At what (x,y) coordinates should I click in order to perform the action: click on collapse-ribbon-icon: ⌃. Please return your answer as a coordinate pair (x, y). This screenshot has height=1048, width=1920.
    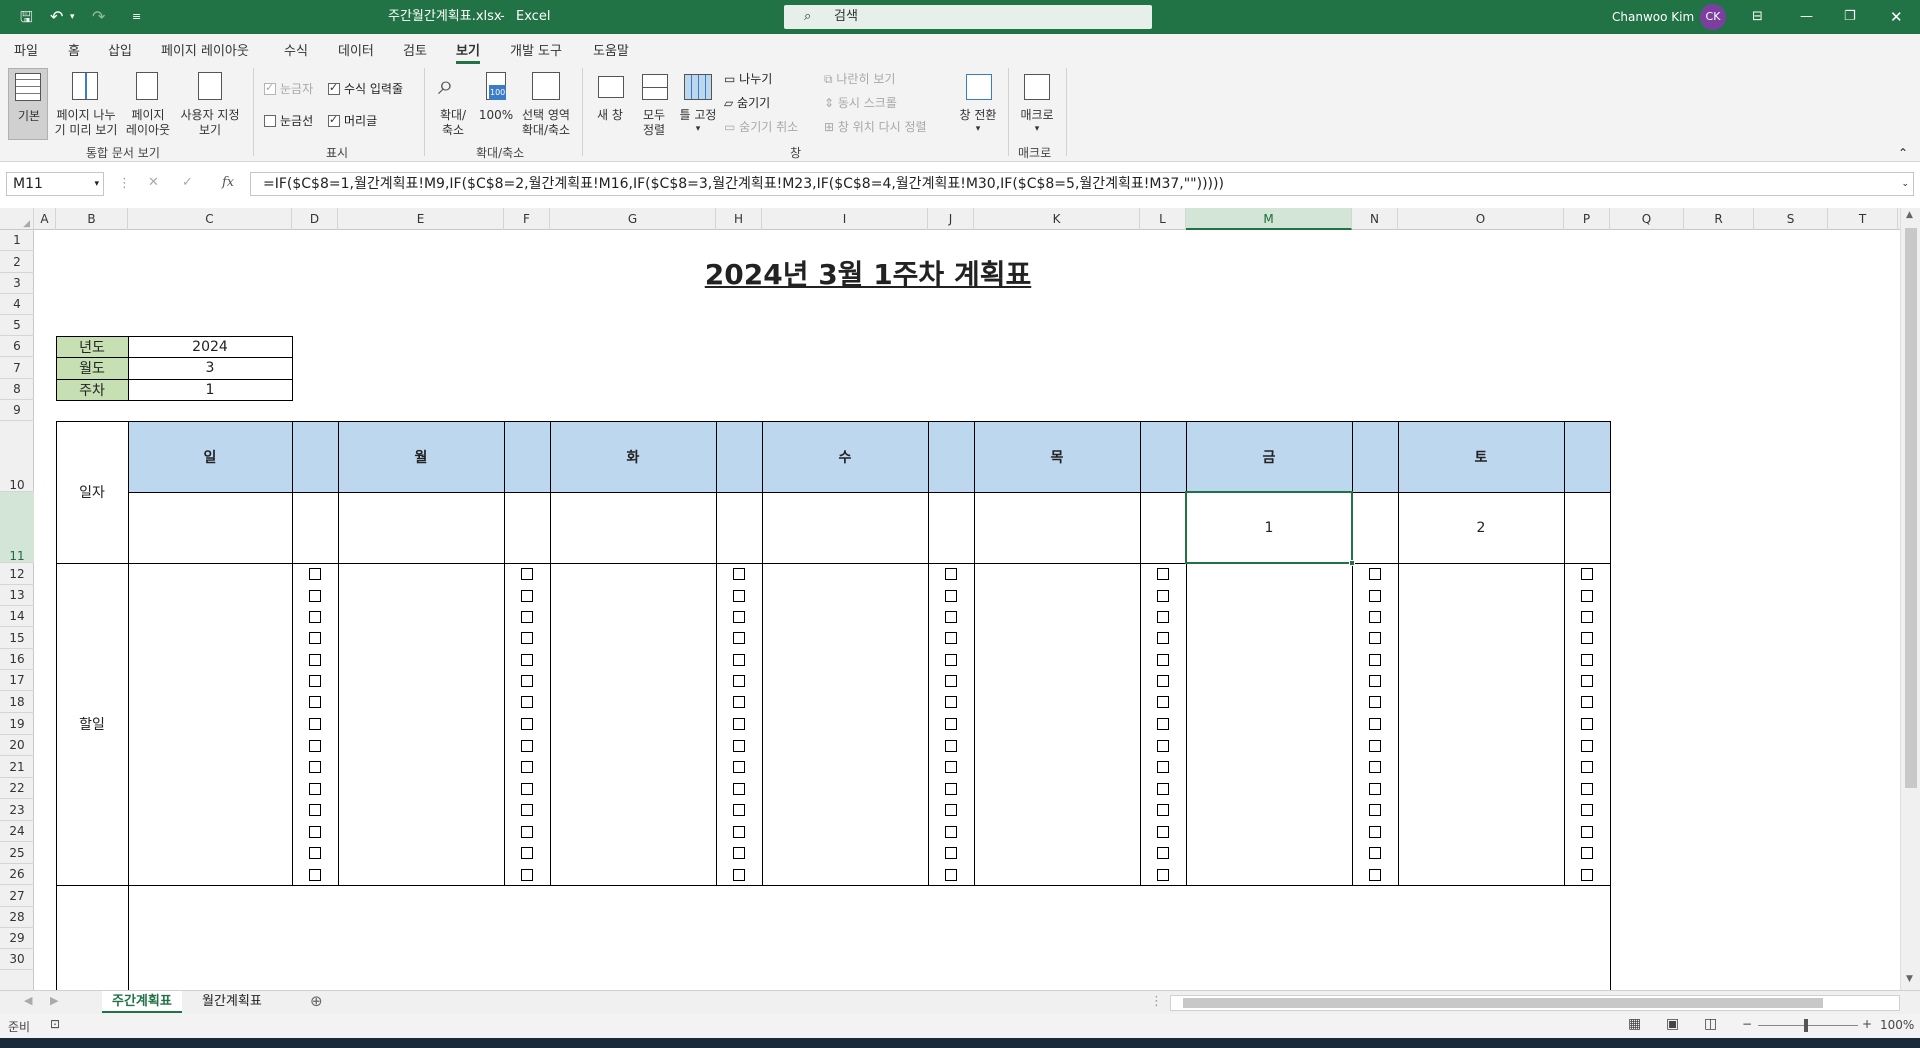
    Looking at the image, I should click on (1903, 153).